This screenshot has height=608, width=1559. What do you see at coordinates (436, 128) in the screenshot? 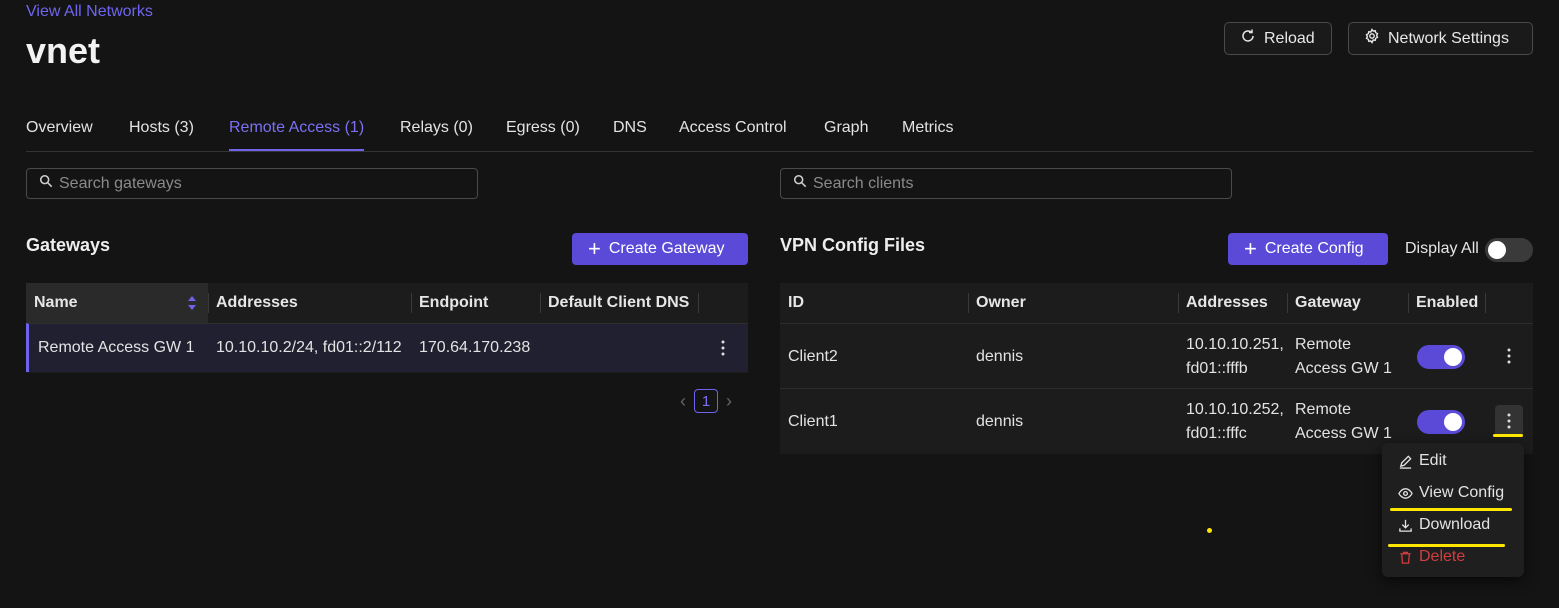
I see `tab-relays: Relays (0)` at bounding box center [436, 128].